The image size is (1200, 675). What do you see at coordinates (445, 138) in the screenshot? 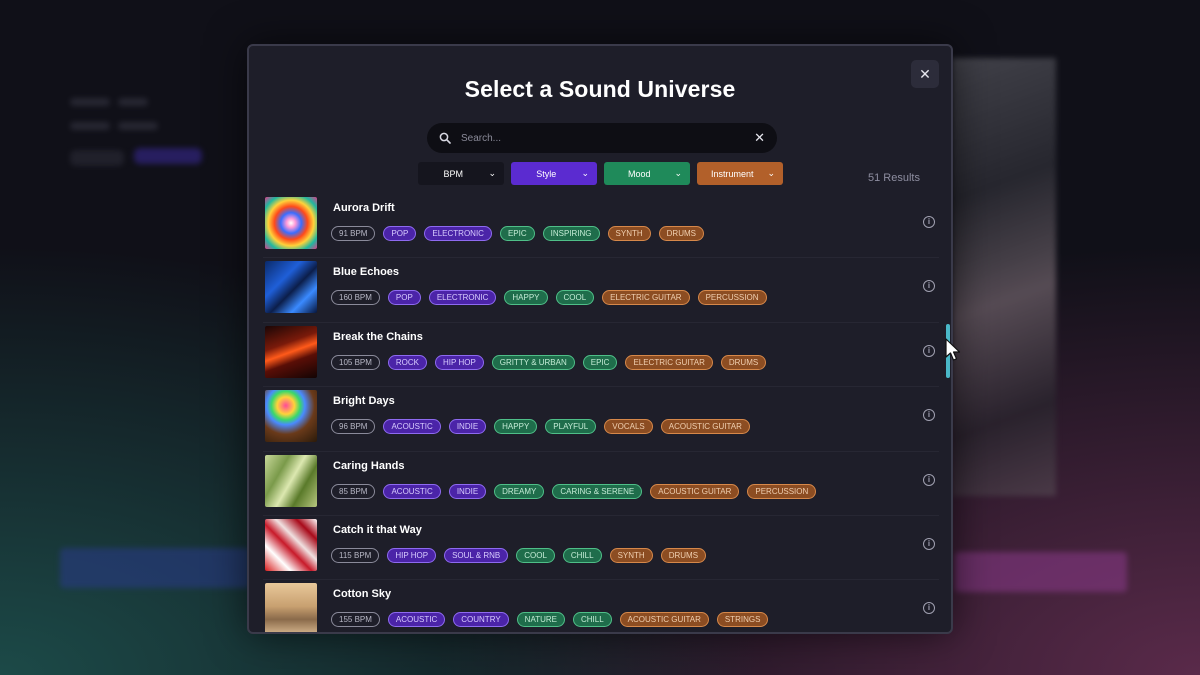
I see `search-icon` at bounding box center [445, 138].